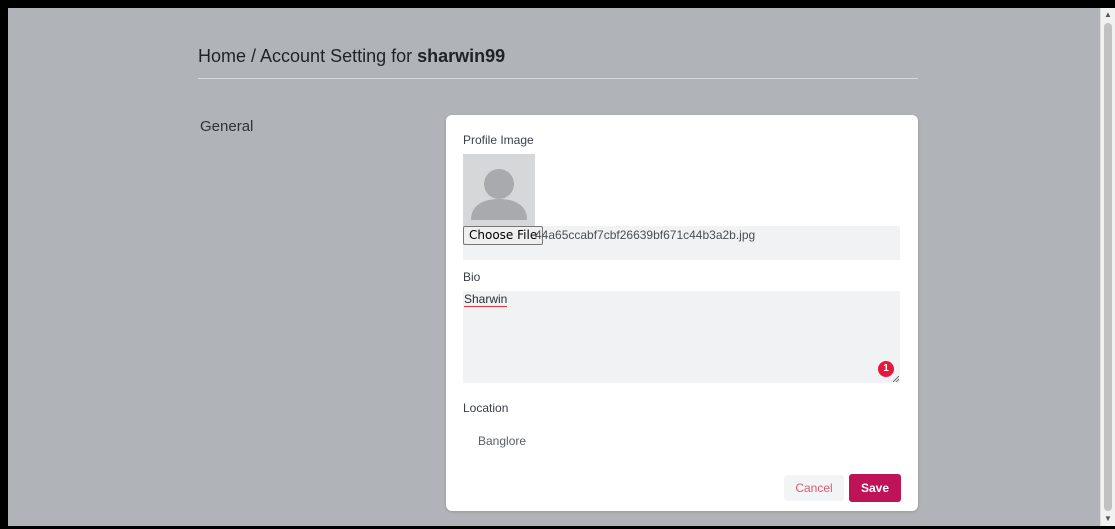 The height and width of the screenshot is (529, 1115). I want to click on grammar-suggestion-badge: 1, so click(886, 369).